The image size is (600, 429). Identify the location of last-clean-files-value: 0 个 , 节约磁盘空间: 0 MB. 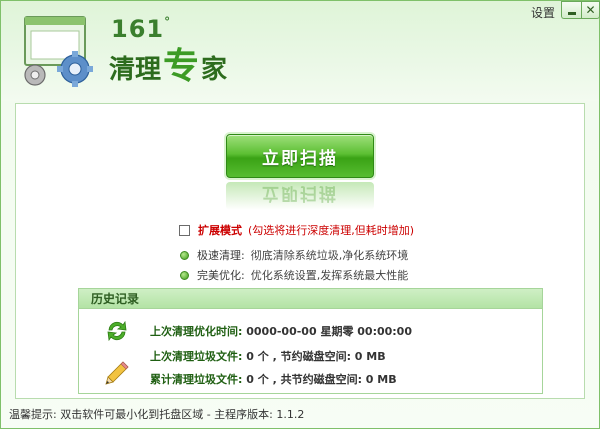
(316, 356).